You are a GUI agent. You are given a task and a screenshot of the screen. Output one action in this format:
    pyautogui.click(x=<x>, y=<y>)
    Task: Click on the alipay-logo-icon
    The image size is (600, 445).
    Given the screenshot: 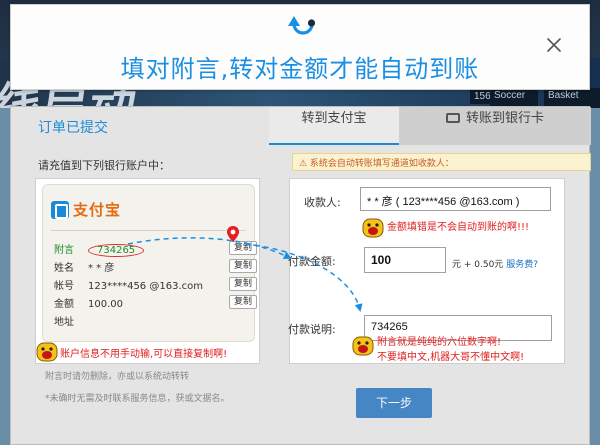 What is the action you would take?
    pyautogui.click(x=60, y=209)
    